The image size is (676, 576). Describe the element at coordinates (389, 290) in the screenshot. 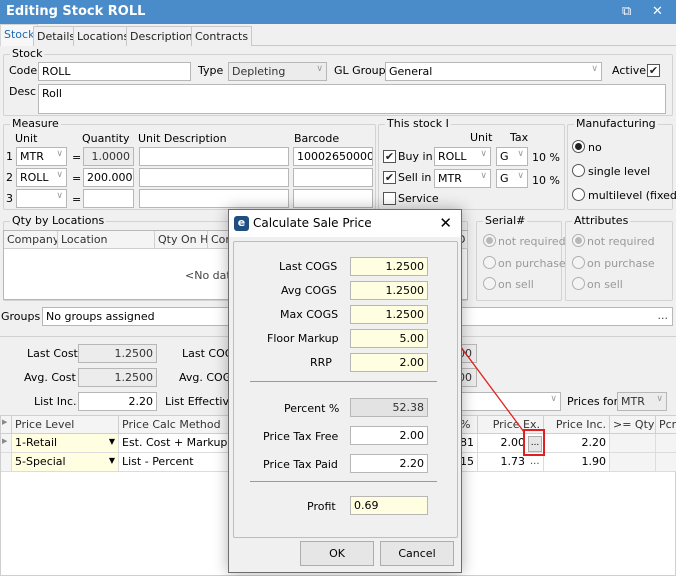

I see `avg-cogs-input: 1.2500` at that location.